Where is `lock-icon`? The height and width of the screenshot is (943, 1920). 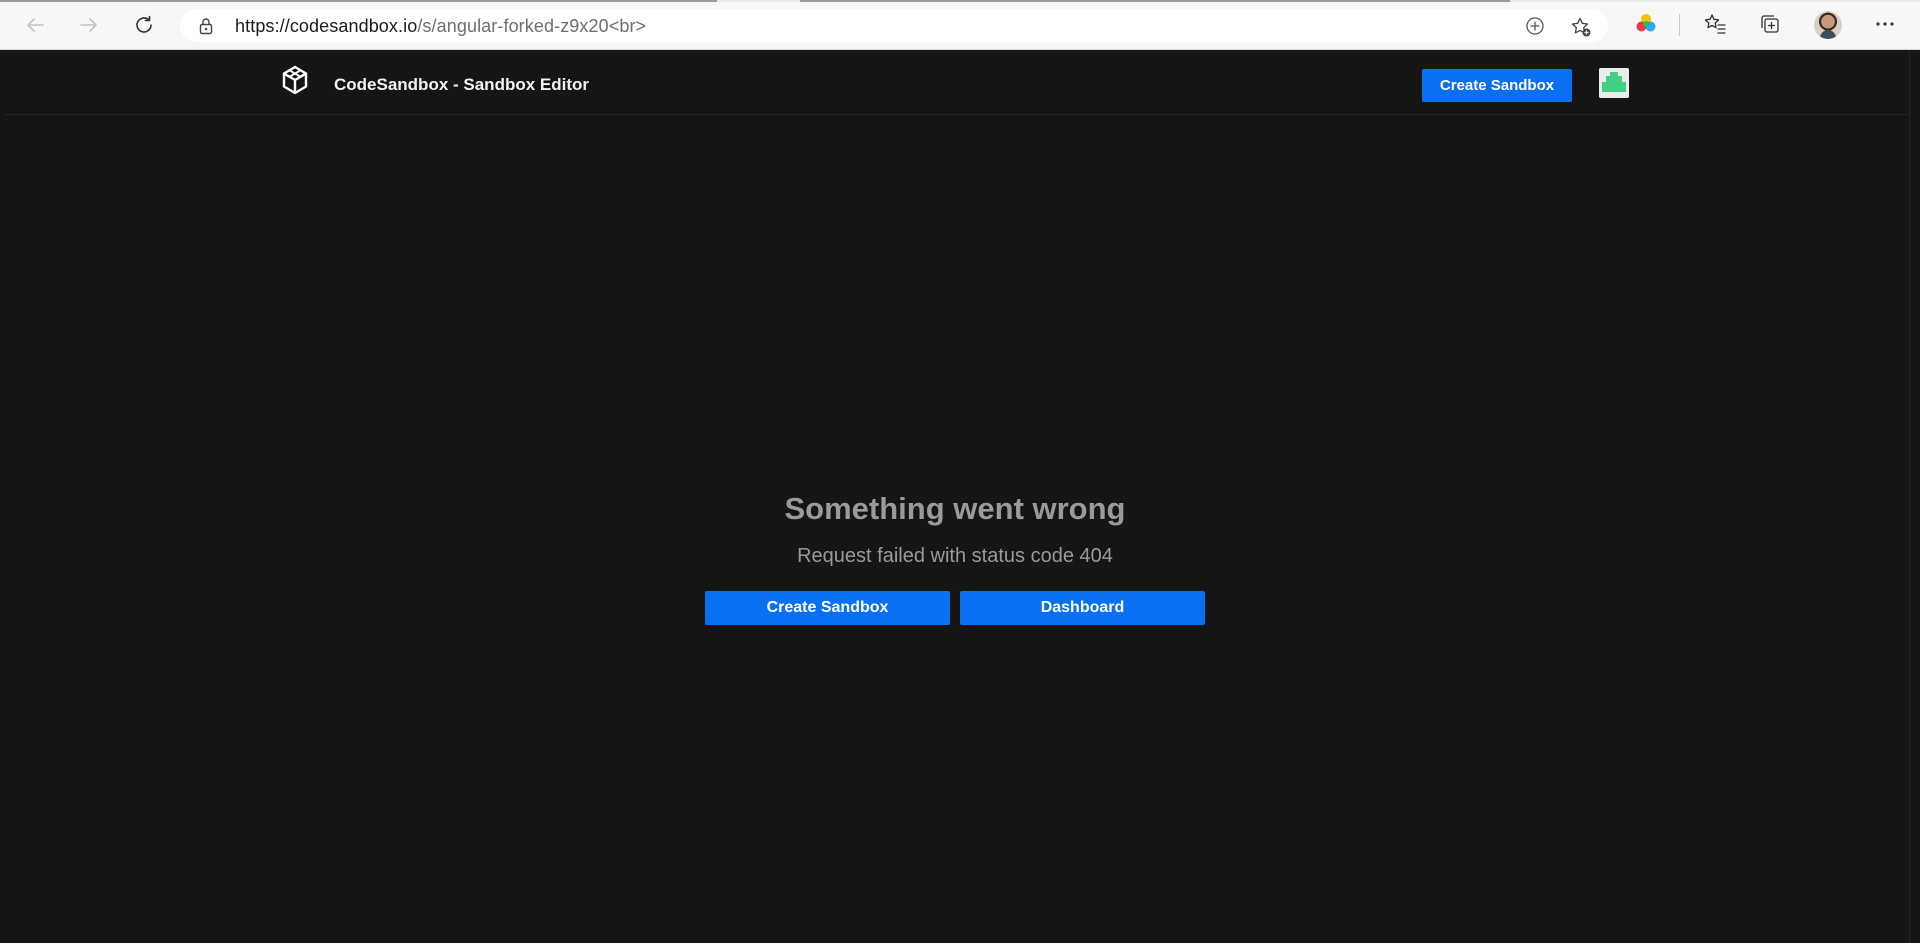 lock-icon is located at coordinates (206, 26).